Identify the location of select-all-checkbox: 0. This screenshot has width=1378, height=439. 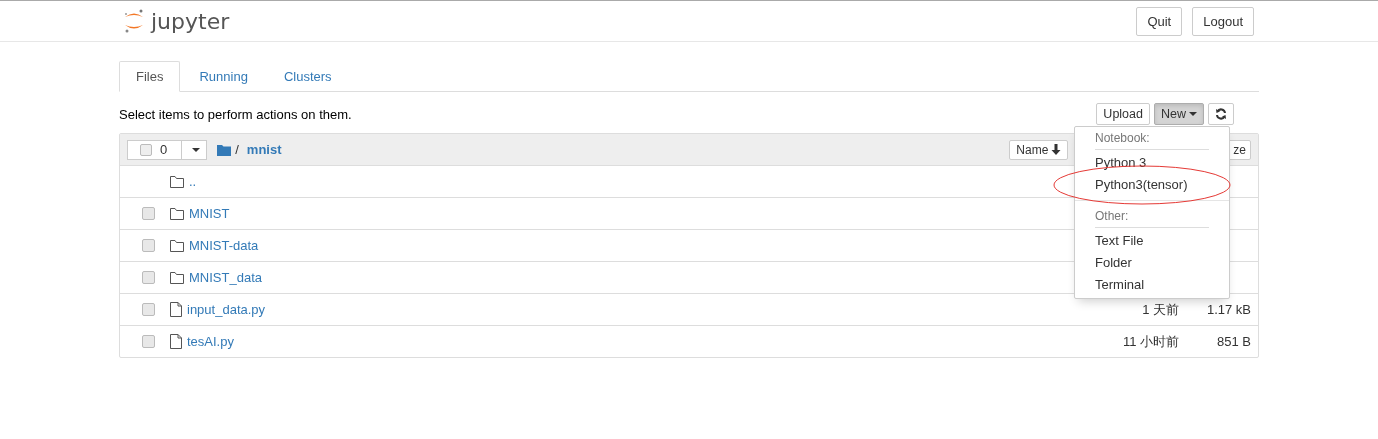
(155, 149).